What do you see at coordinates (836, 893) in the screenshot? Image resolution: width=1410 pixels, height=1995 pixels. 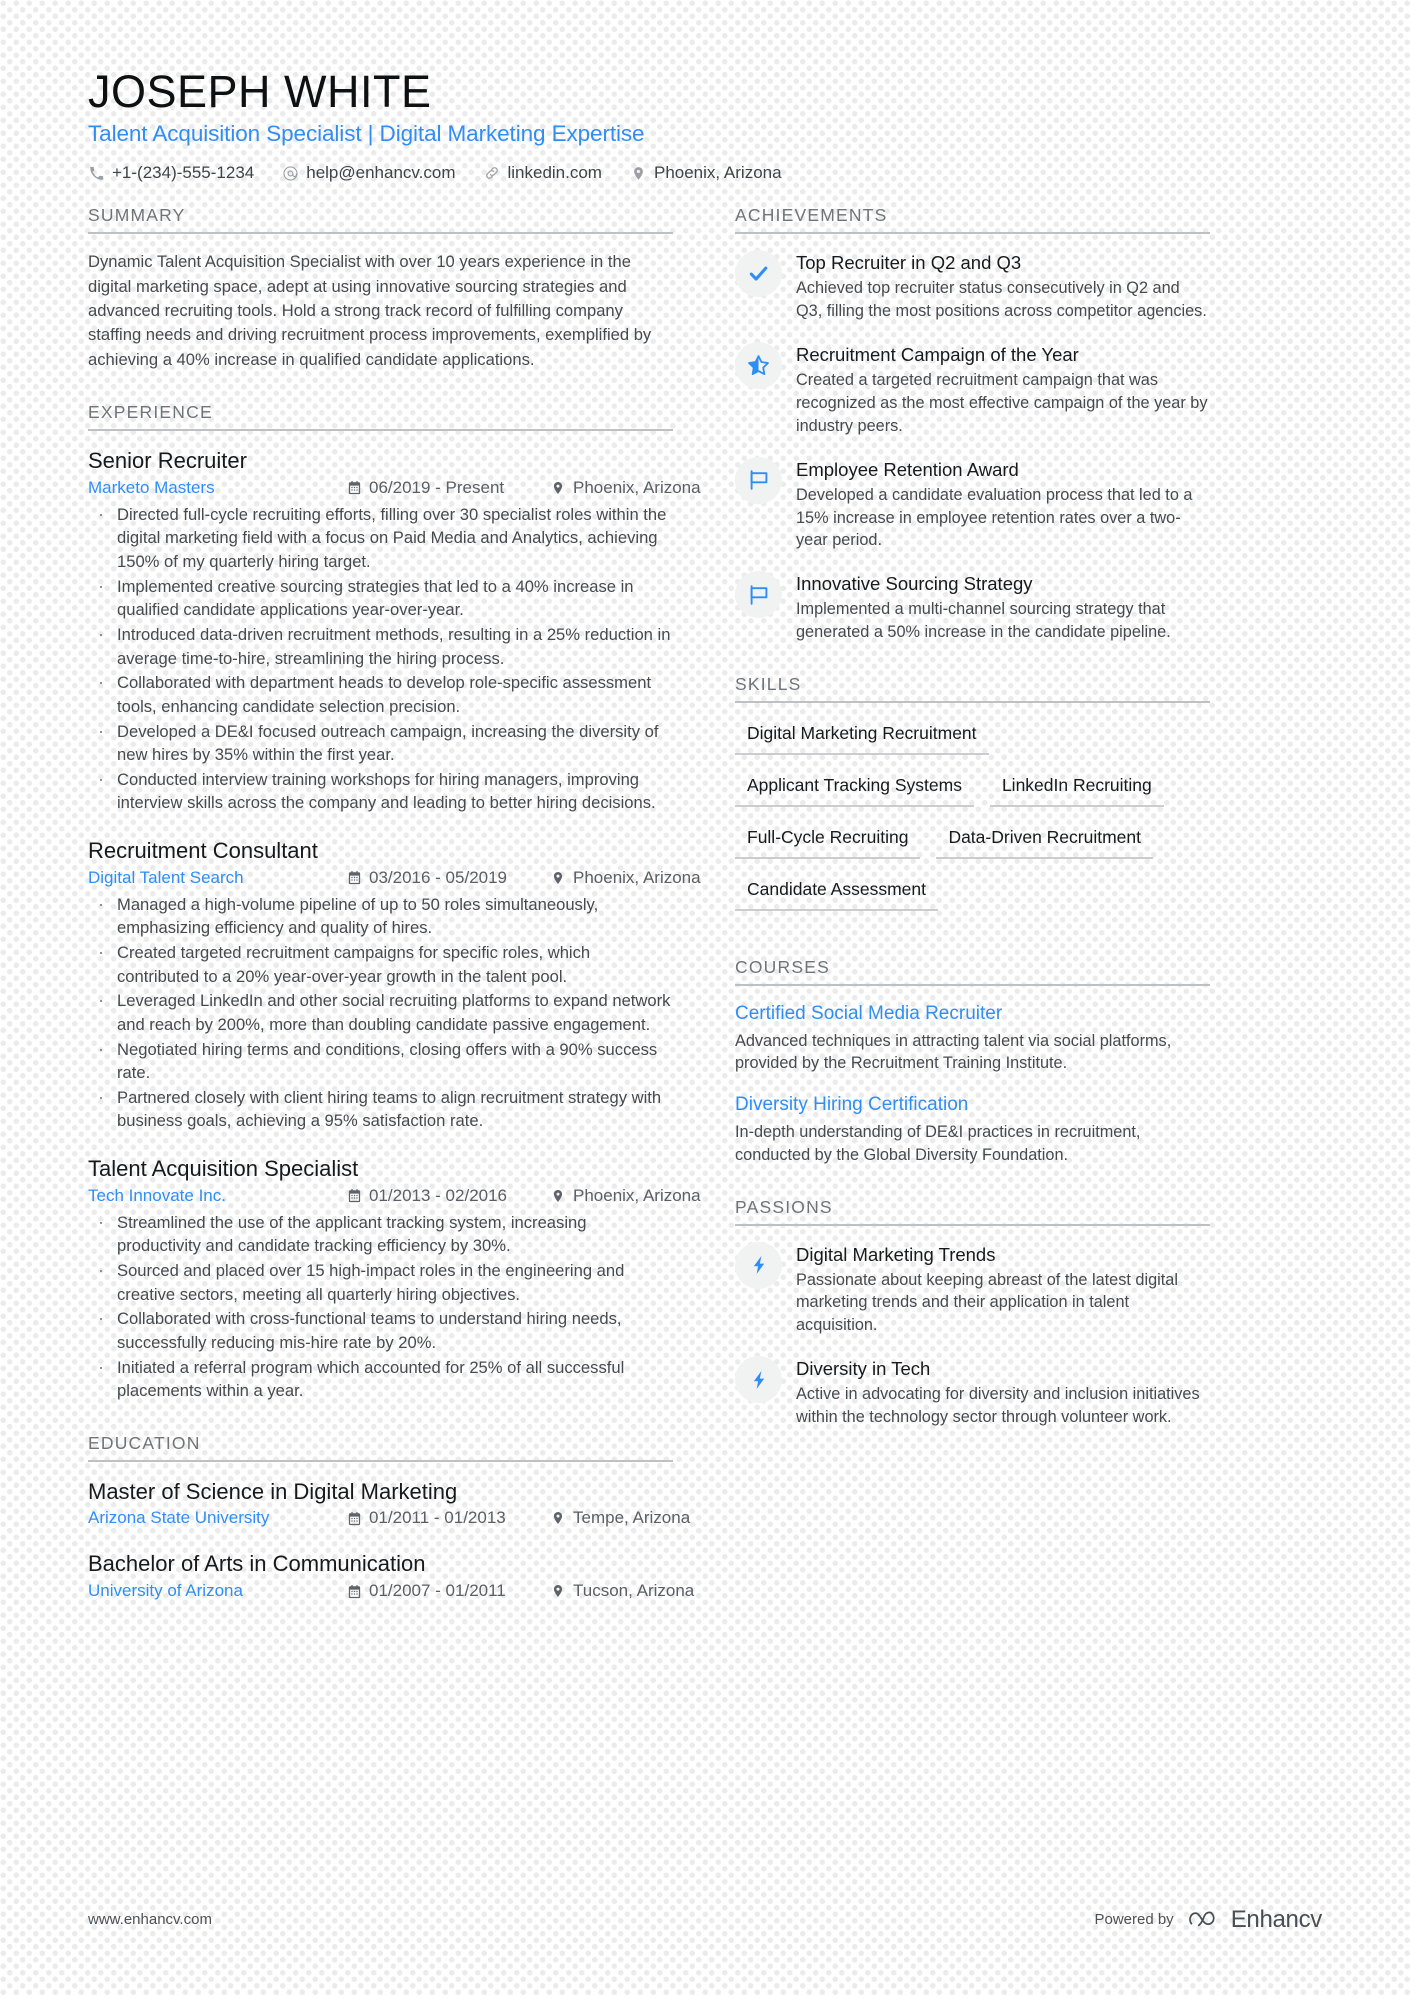 I see `skill-tag: Candidate Assessment` at bounding box center [836, 893].